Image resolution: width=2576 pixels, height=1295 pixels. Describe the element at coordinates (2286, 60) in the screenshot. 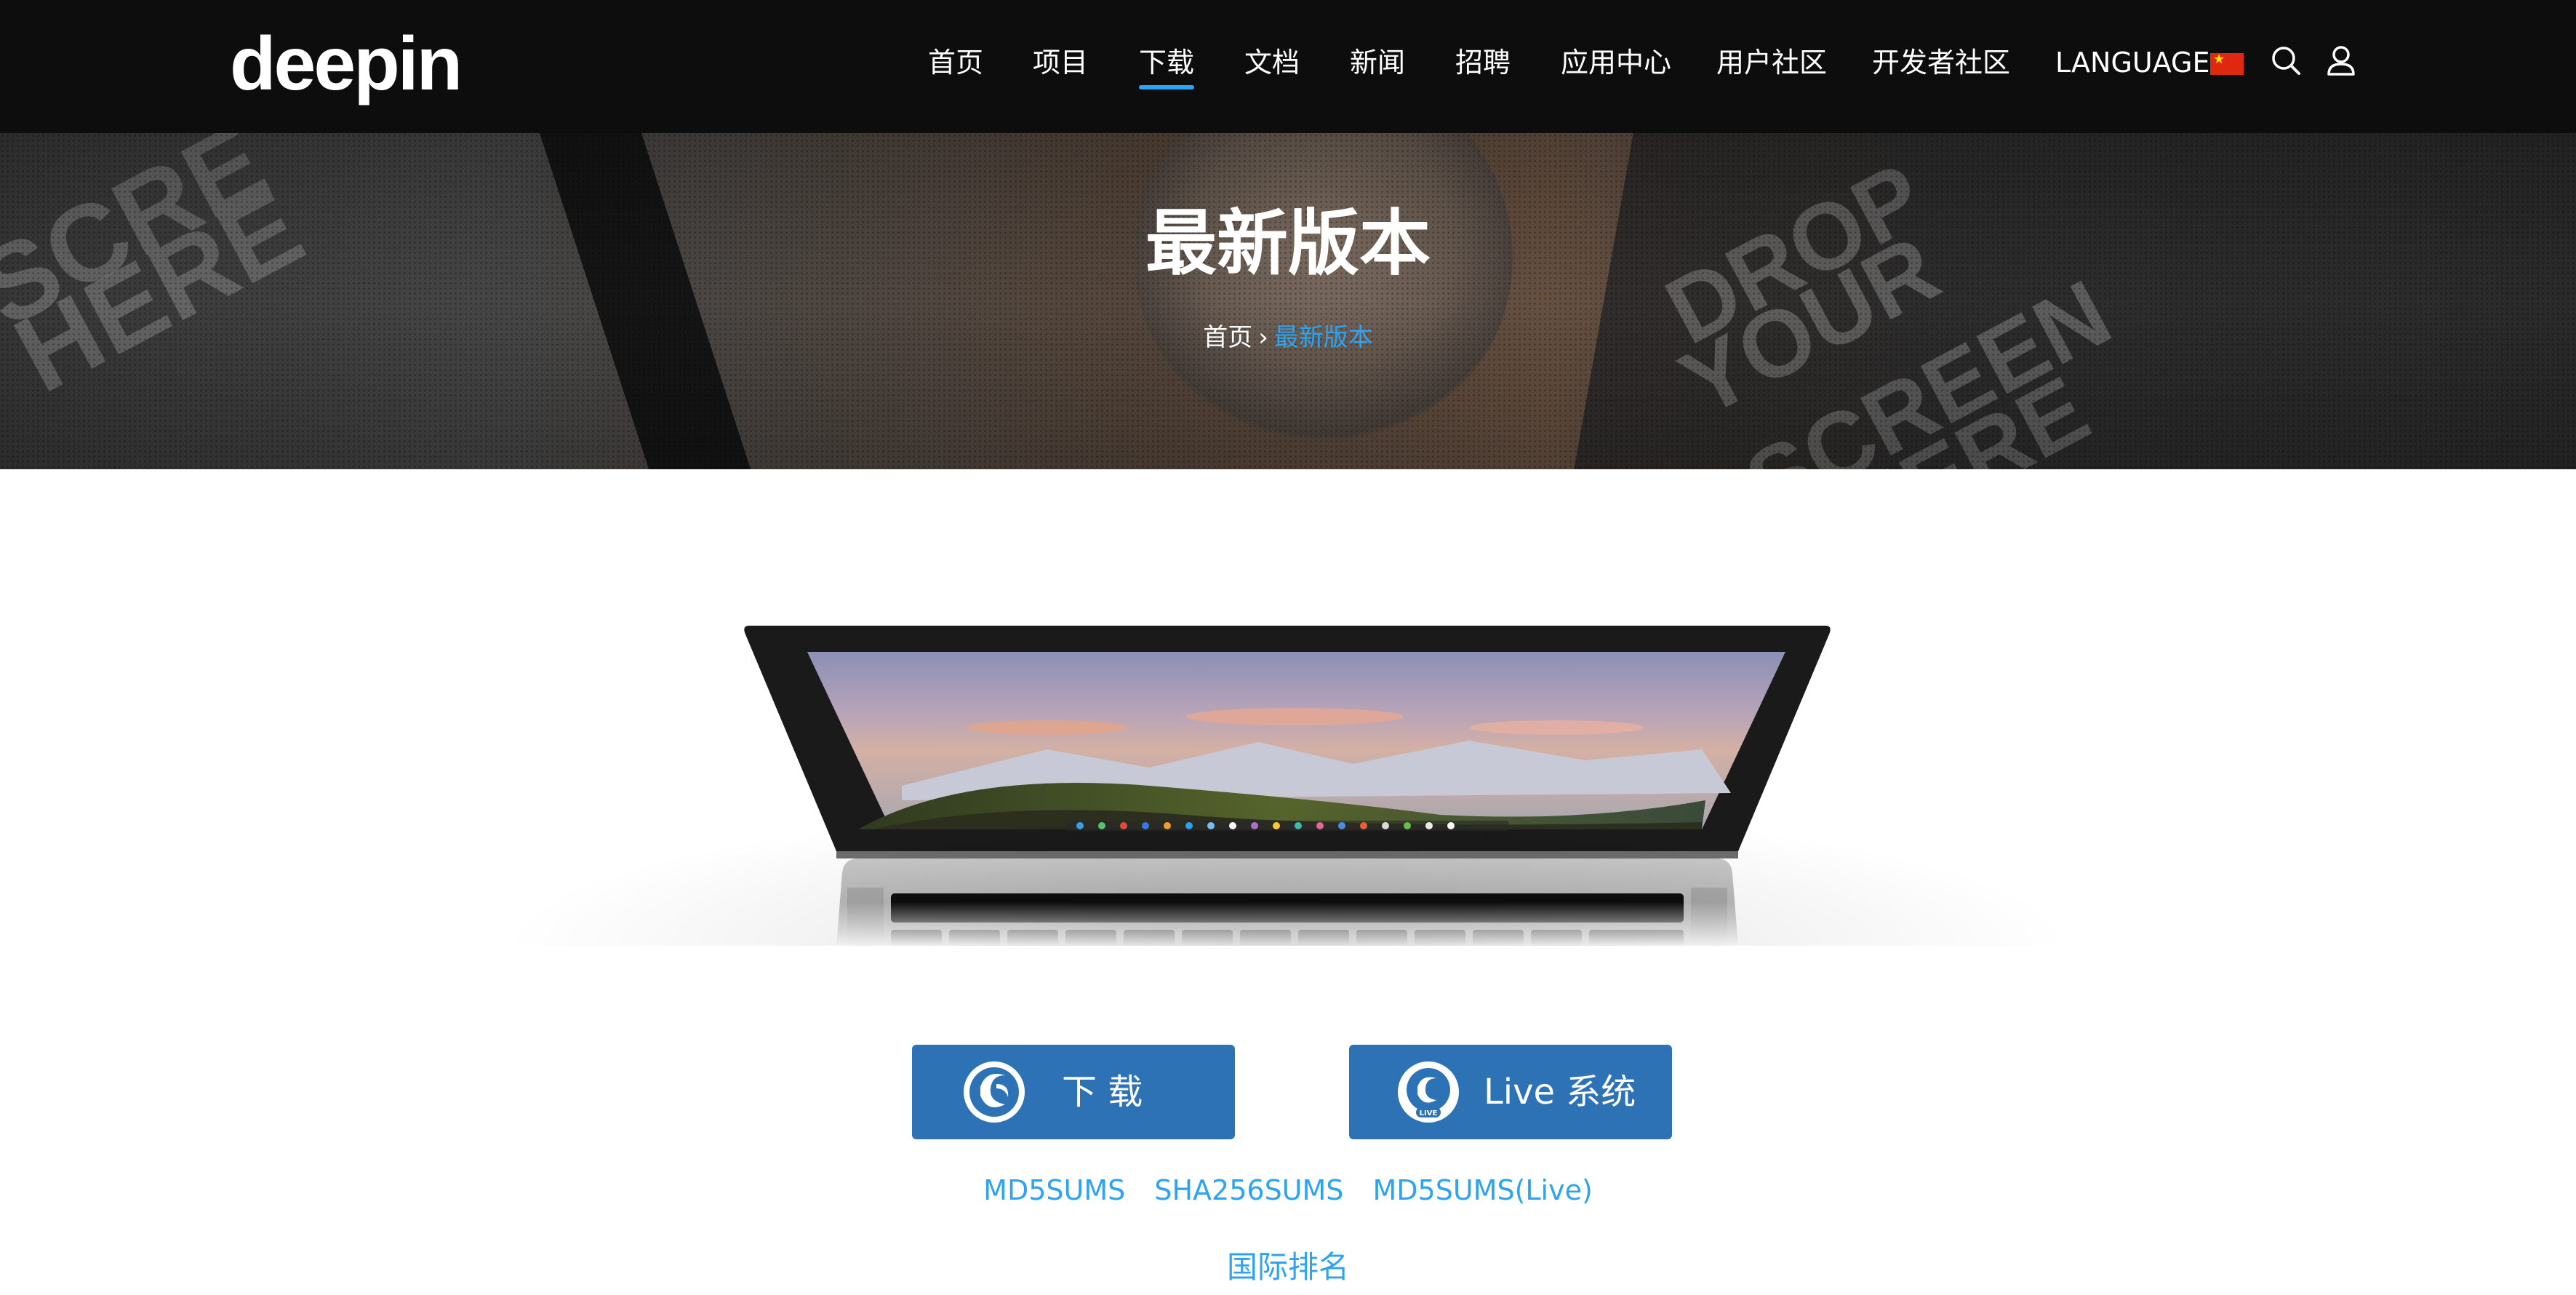

I see `search-icon` at that location.